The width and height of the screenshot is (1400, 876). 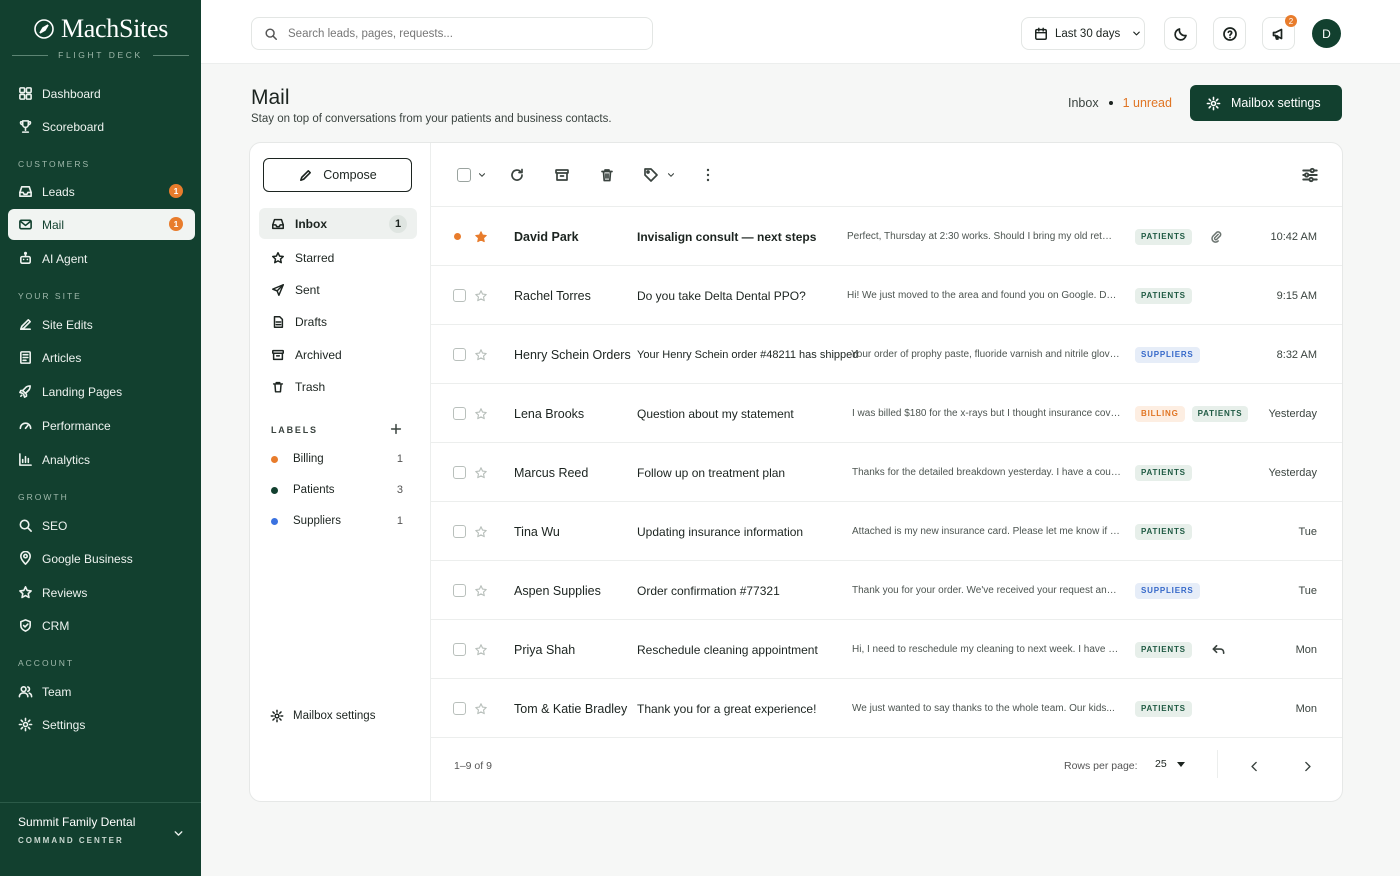 What do you see at coordinates (341, 490) in the screenshot?
I see `label-patients: Patients 3` at bounding box center [341, 490].